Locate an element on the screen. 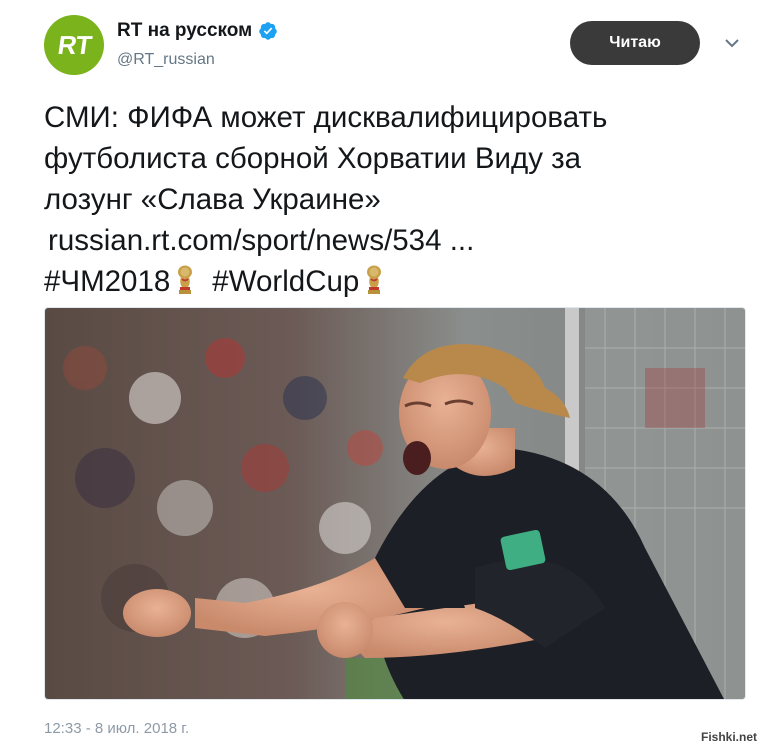 This screenshot has width=766, height=750. tweet-header: RT RT на русском @RT_russian Читаю is located at coordinates (394, 45).